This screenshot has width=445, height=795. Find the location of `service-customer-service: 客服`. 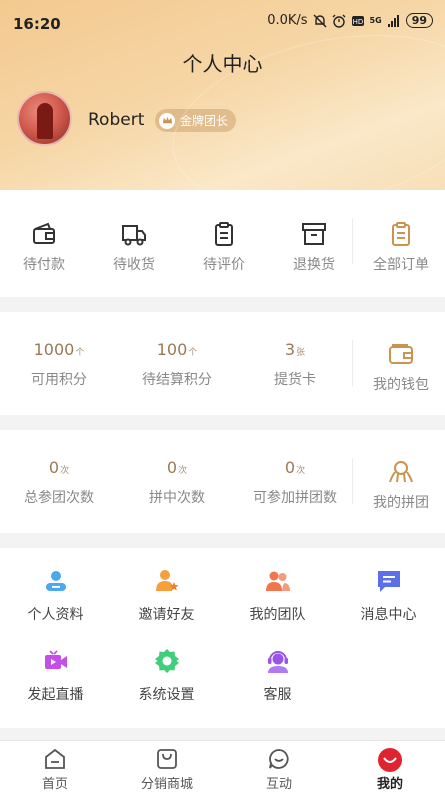

service-customer-service: 客服 is located at coordinates (277, 676).